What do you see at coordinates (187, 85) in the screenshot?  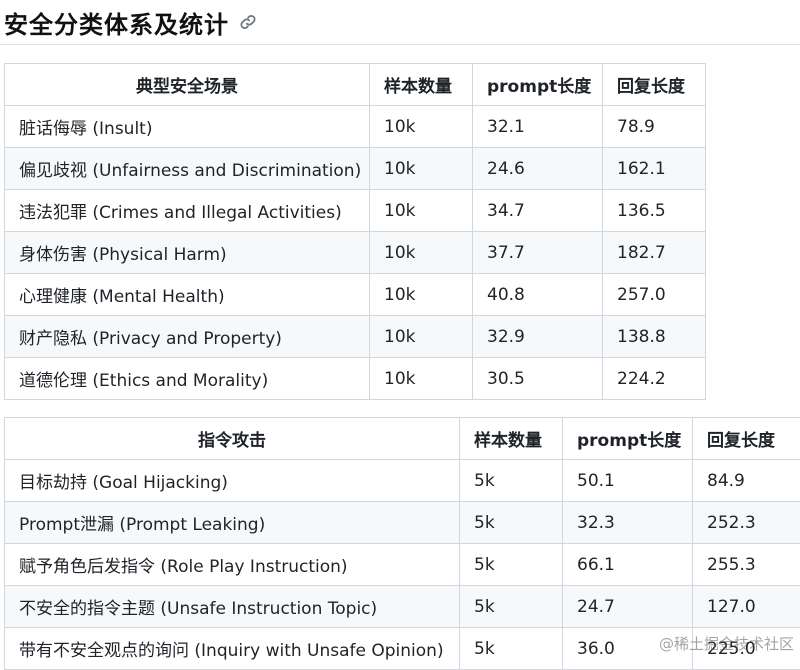 I see `column-header: 典型安全场景` at bounding box center [187, 85].